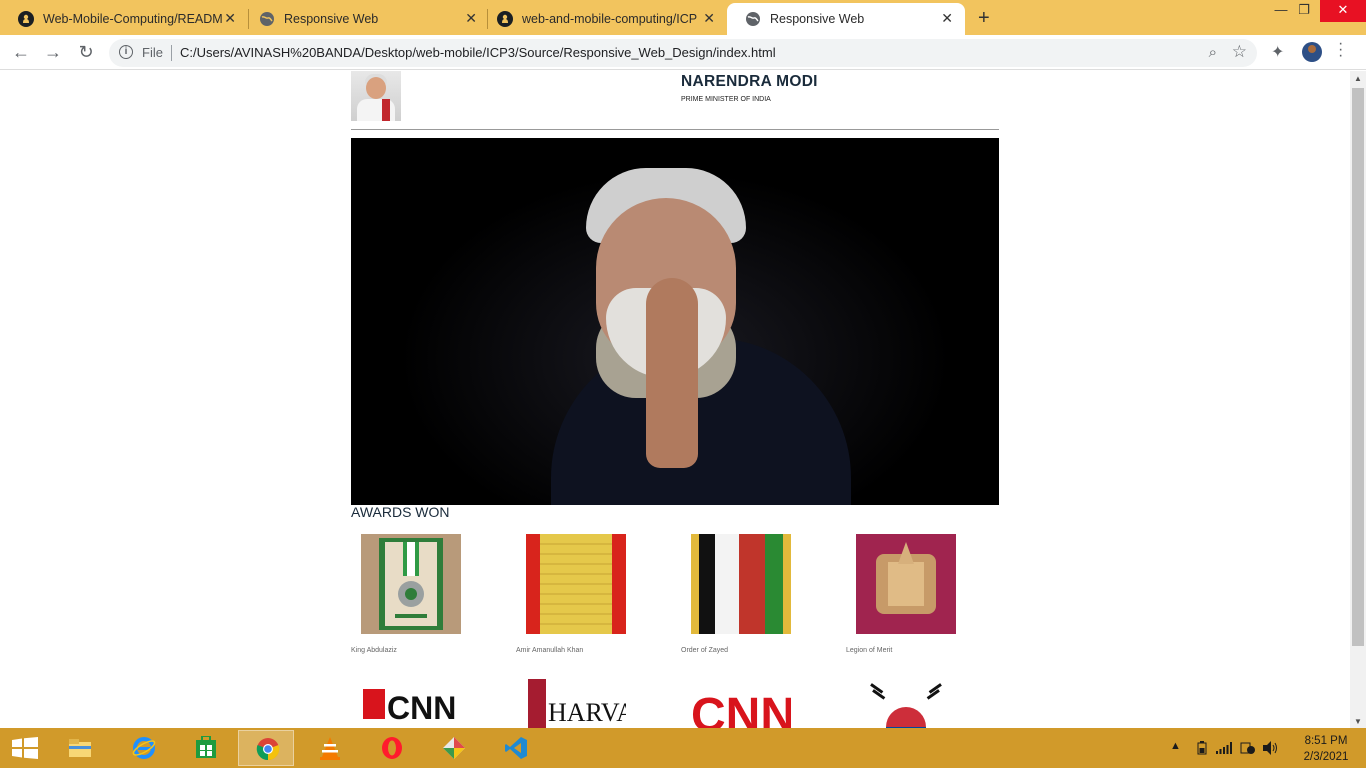  Describe the element at coordinates (1326, 757) in the screenshot. I see `clock-date: 2/3/2021` at that location.